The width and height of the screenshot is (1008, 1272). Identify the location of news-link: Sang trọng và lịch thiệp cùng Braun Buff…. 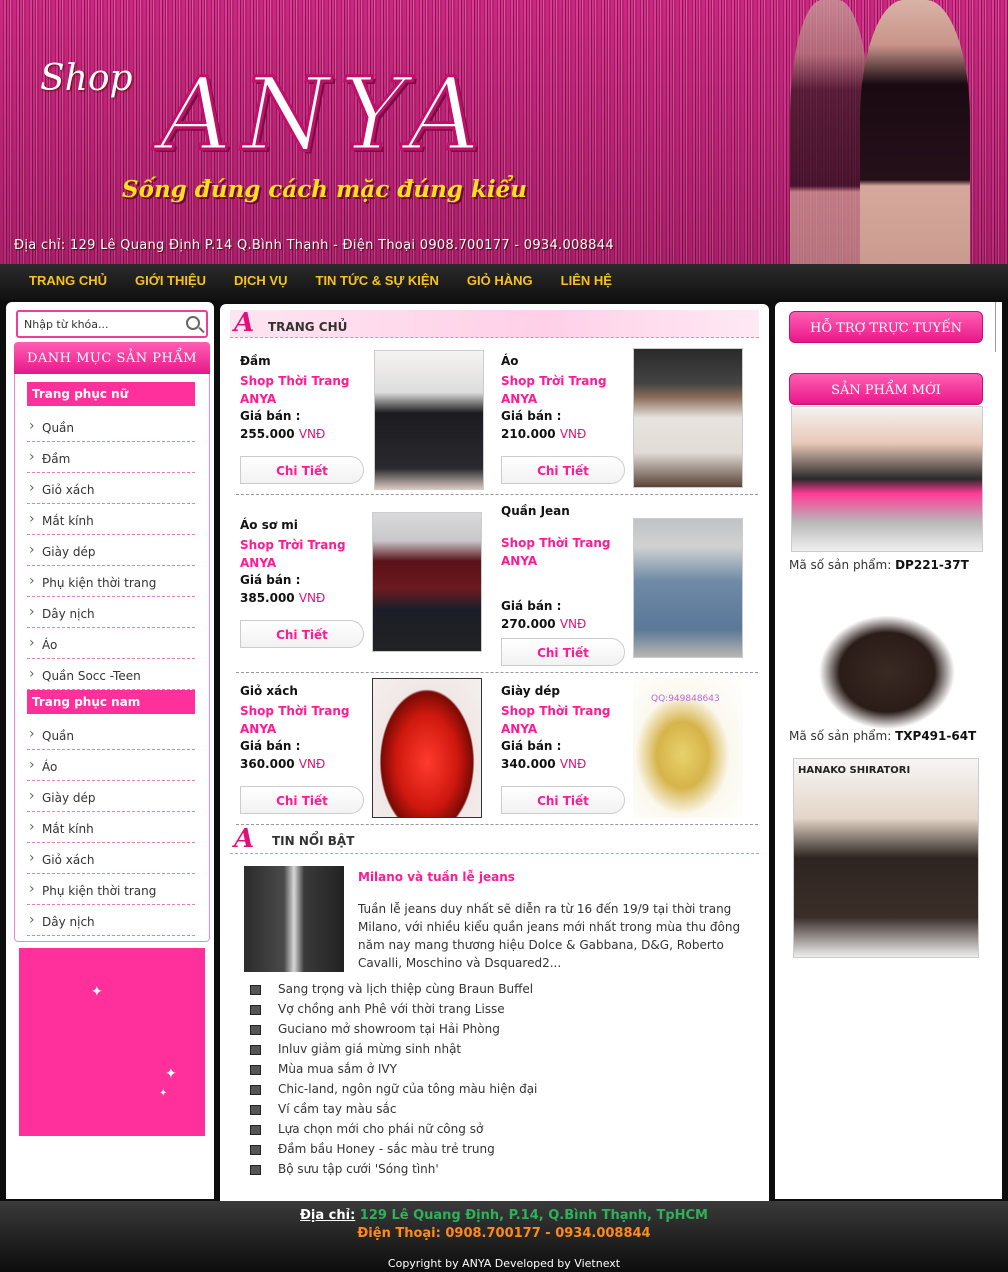
(391, 989).